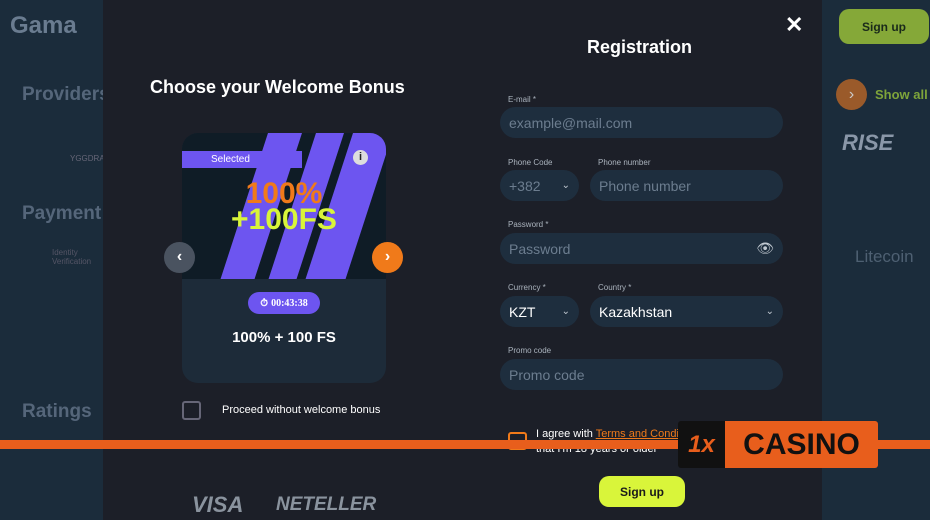 Image resolution: width=930 pixels, height=520 pixels. What do you see at coordinates (57, 411) in the screenshot?
I see `ratings-heading: Ratings` at bounding box center [57, 411].